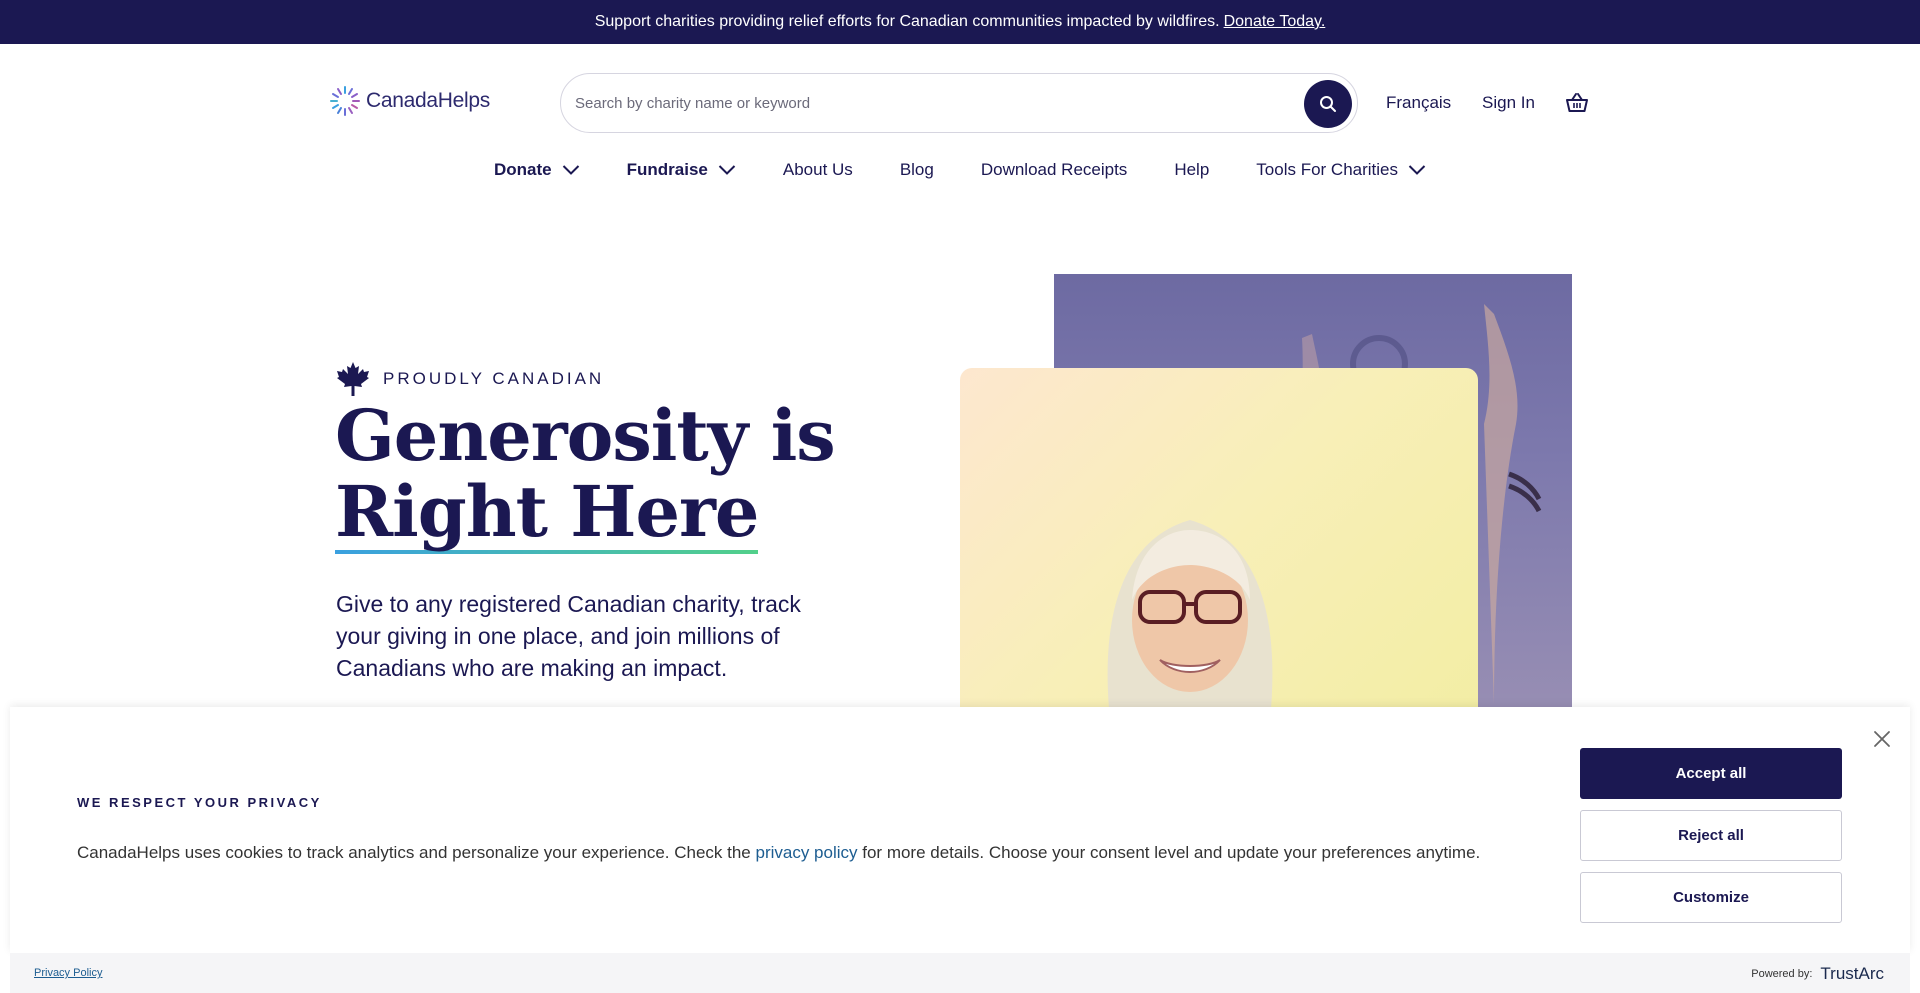 This screenshot has width=1920, height=993. What do you see at coordinates (1882, 739) in the screenshot?
I see `close-icon` at bounding box center [1882, 739].